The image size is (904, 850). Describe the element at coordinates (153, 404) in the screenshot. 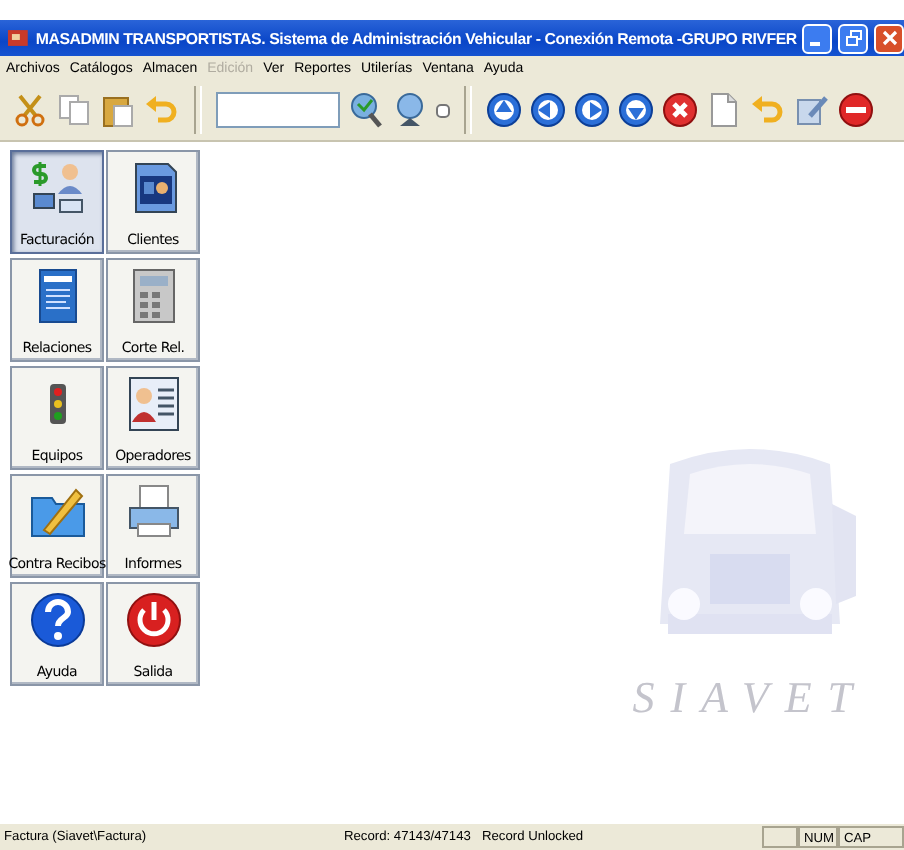

I see `person-list-icon` at that location.